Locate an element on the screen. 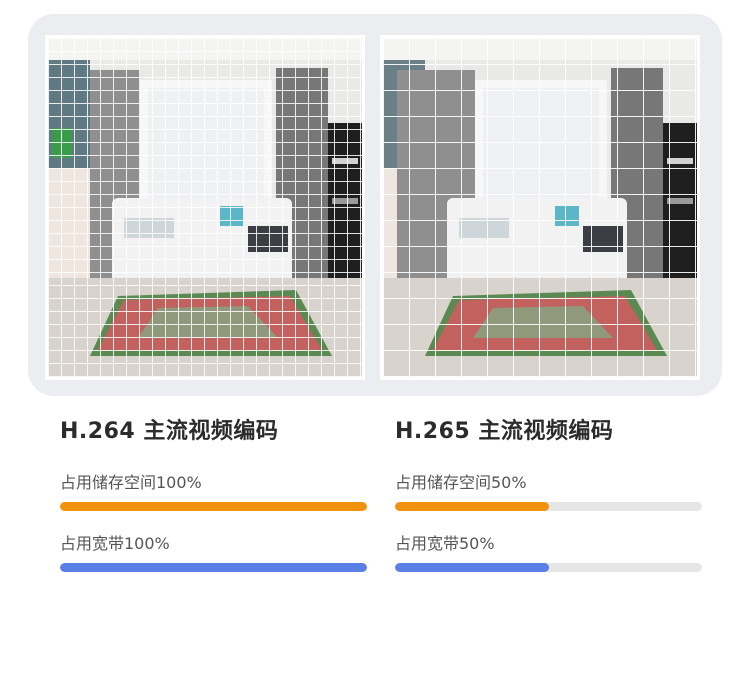 This screenshot has width=750, height=674. h265-bandwidth-label: 占用宽带50% is located at coordinates (445, 543).